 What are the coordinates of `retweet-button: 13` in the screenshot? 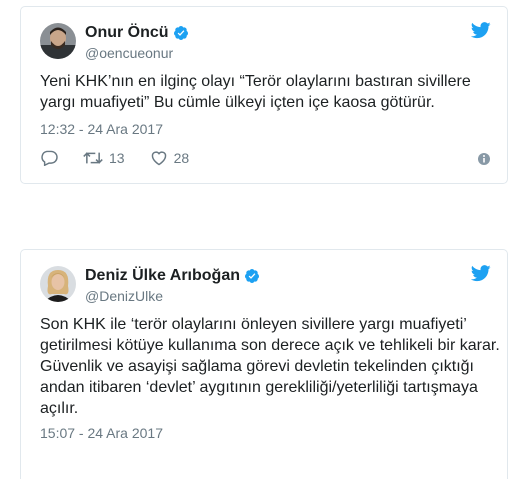 It's located at (104, 158).